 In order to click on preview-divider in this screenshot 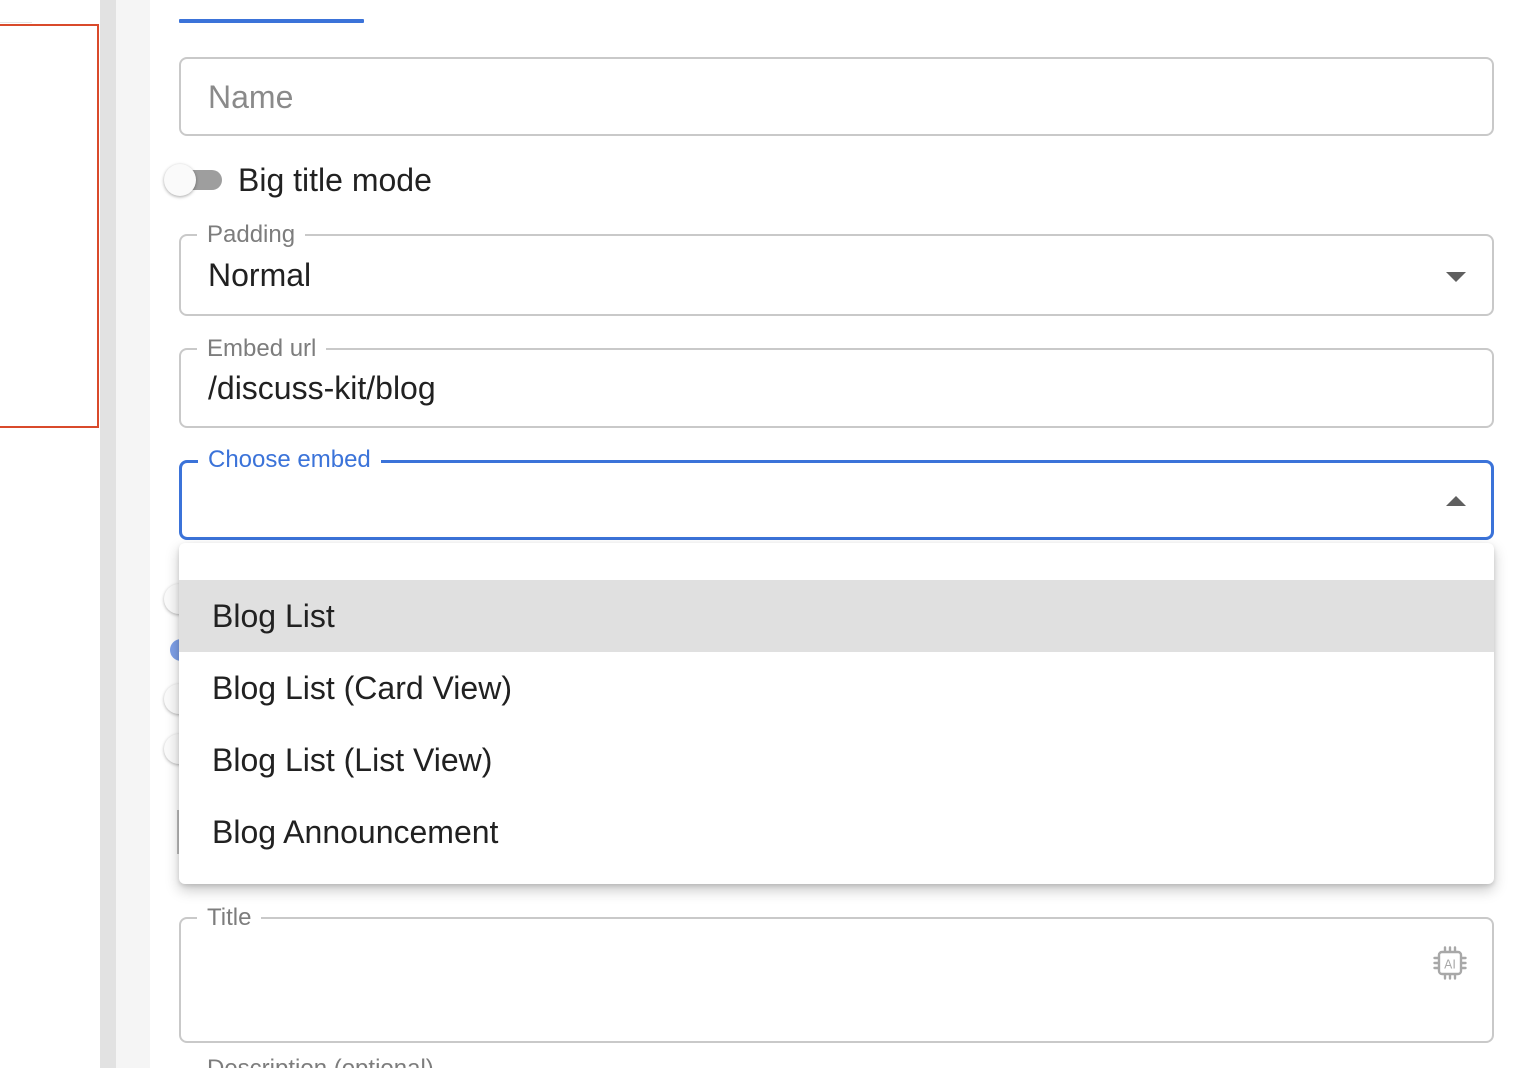, I will do `click(16, 22)`.